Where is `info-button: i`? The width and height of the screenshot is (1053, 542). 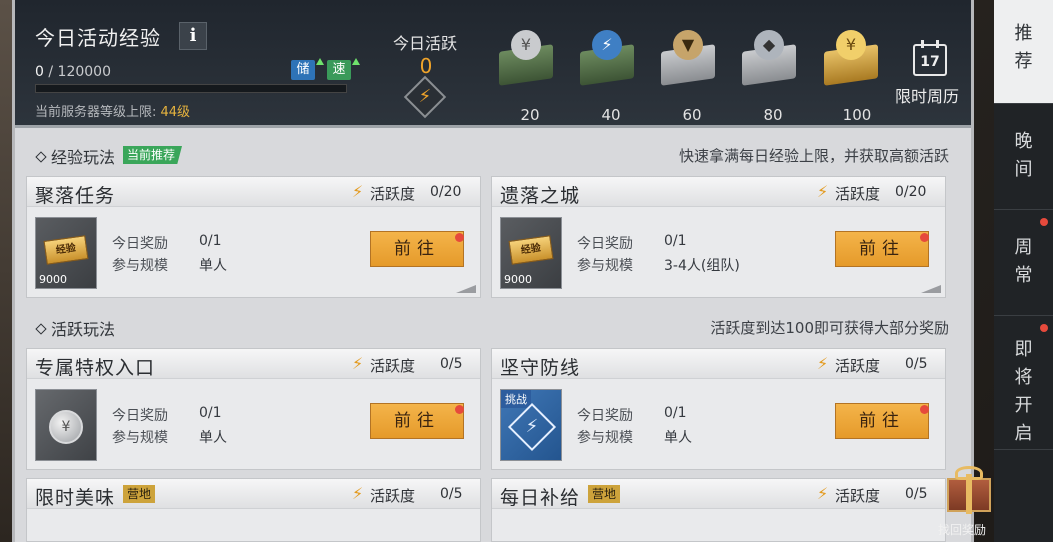
info-button: i is located at coordinates (193, 36).